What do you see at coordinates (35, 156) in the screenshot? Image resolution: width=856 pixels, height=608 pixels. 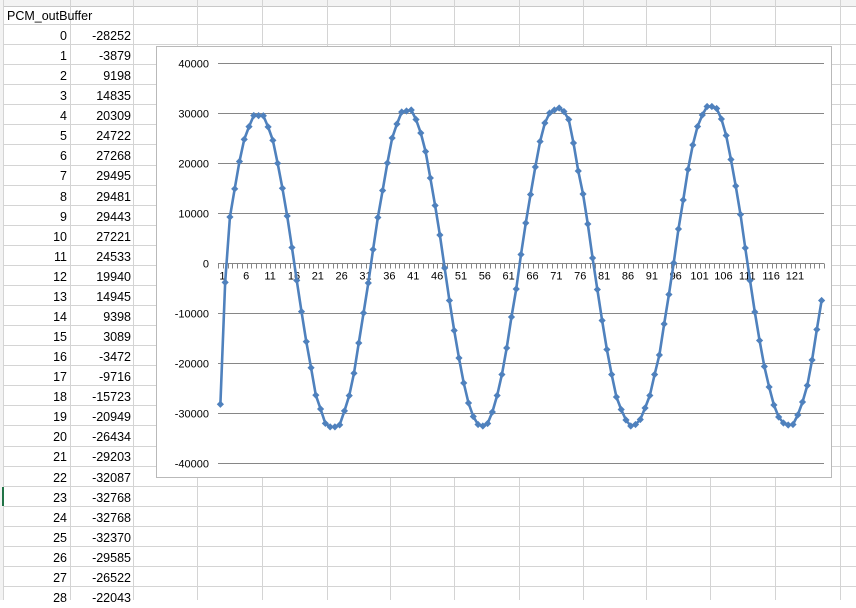 I see `index-cell: 6` at bounding box center [35, 156].